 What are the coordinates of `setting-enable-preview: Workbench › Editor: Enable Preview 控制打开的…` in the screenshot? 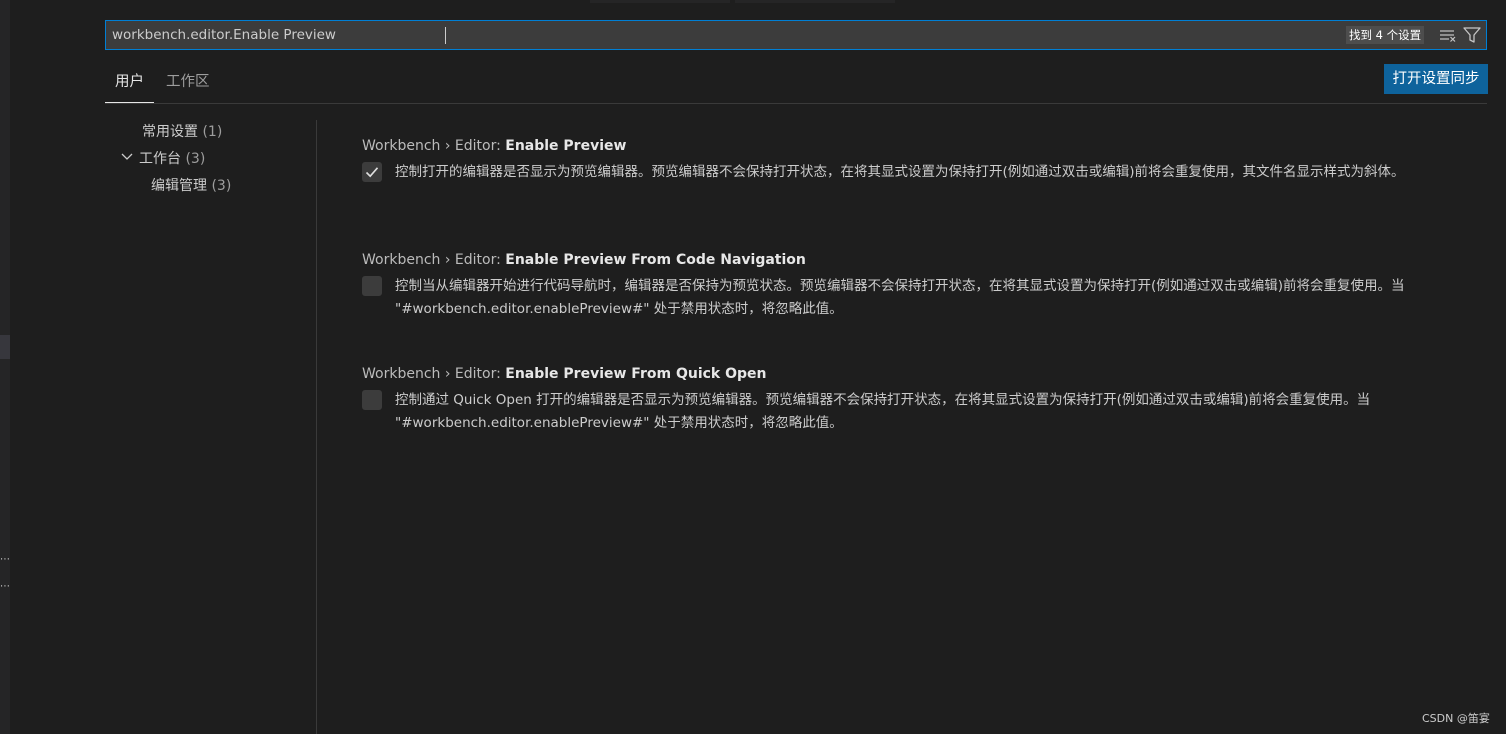 It's located at (917, 160).